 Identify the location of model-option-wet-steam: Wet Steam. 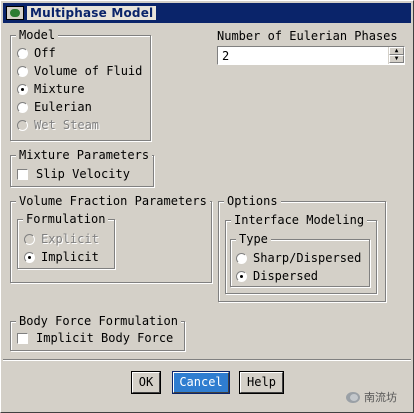
(58, 125).